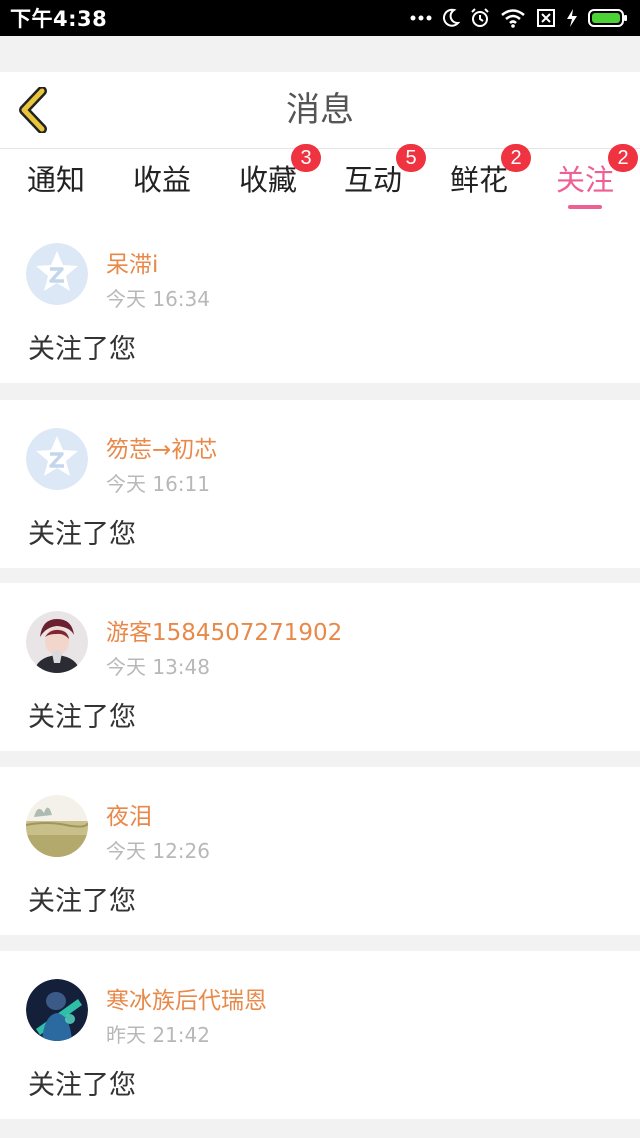 Image resolution: width=640 pixels, height=1138 pixels. I want to click on tab-favorites: 收藏 3, so click(269, 179).